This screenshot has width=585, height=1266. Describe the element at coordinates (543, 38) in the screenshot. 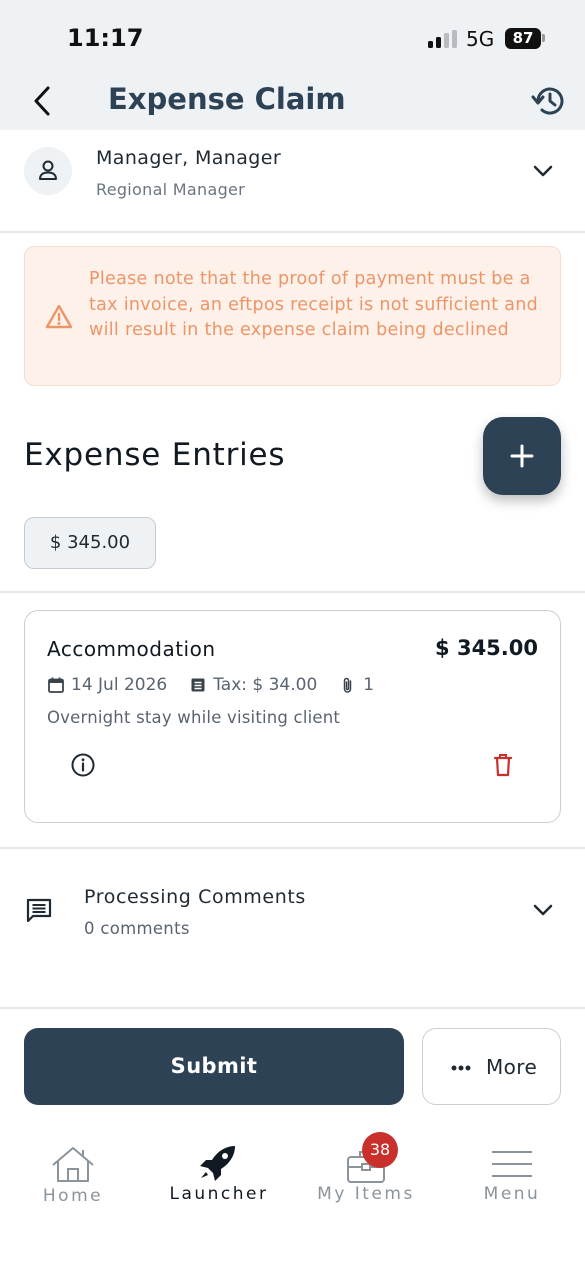

I see `battery-tip` at that location.